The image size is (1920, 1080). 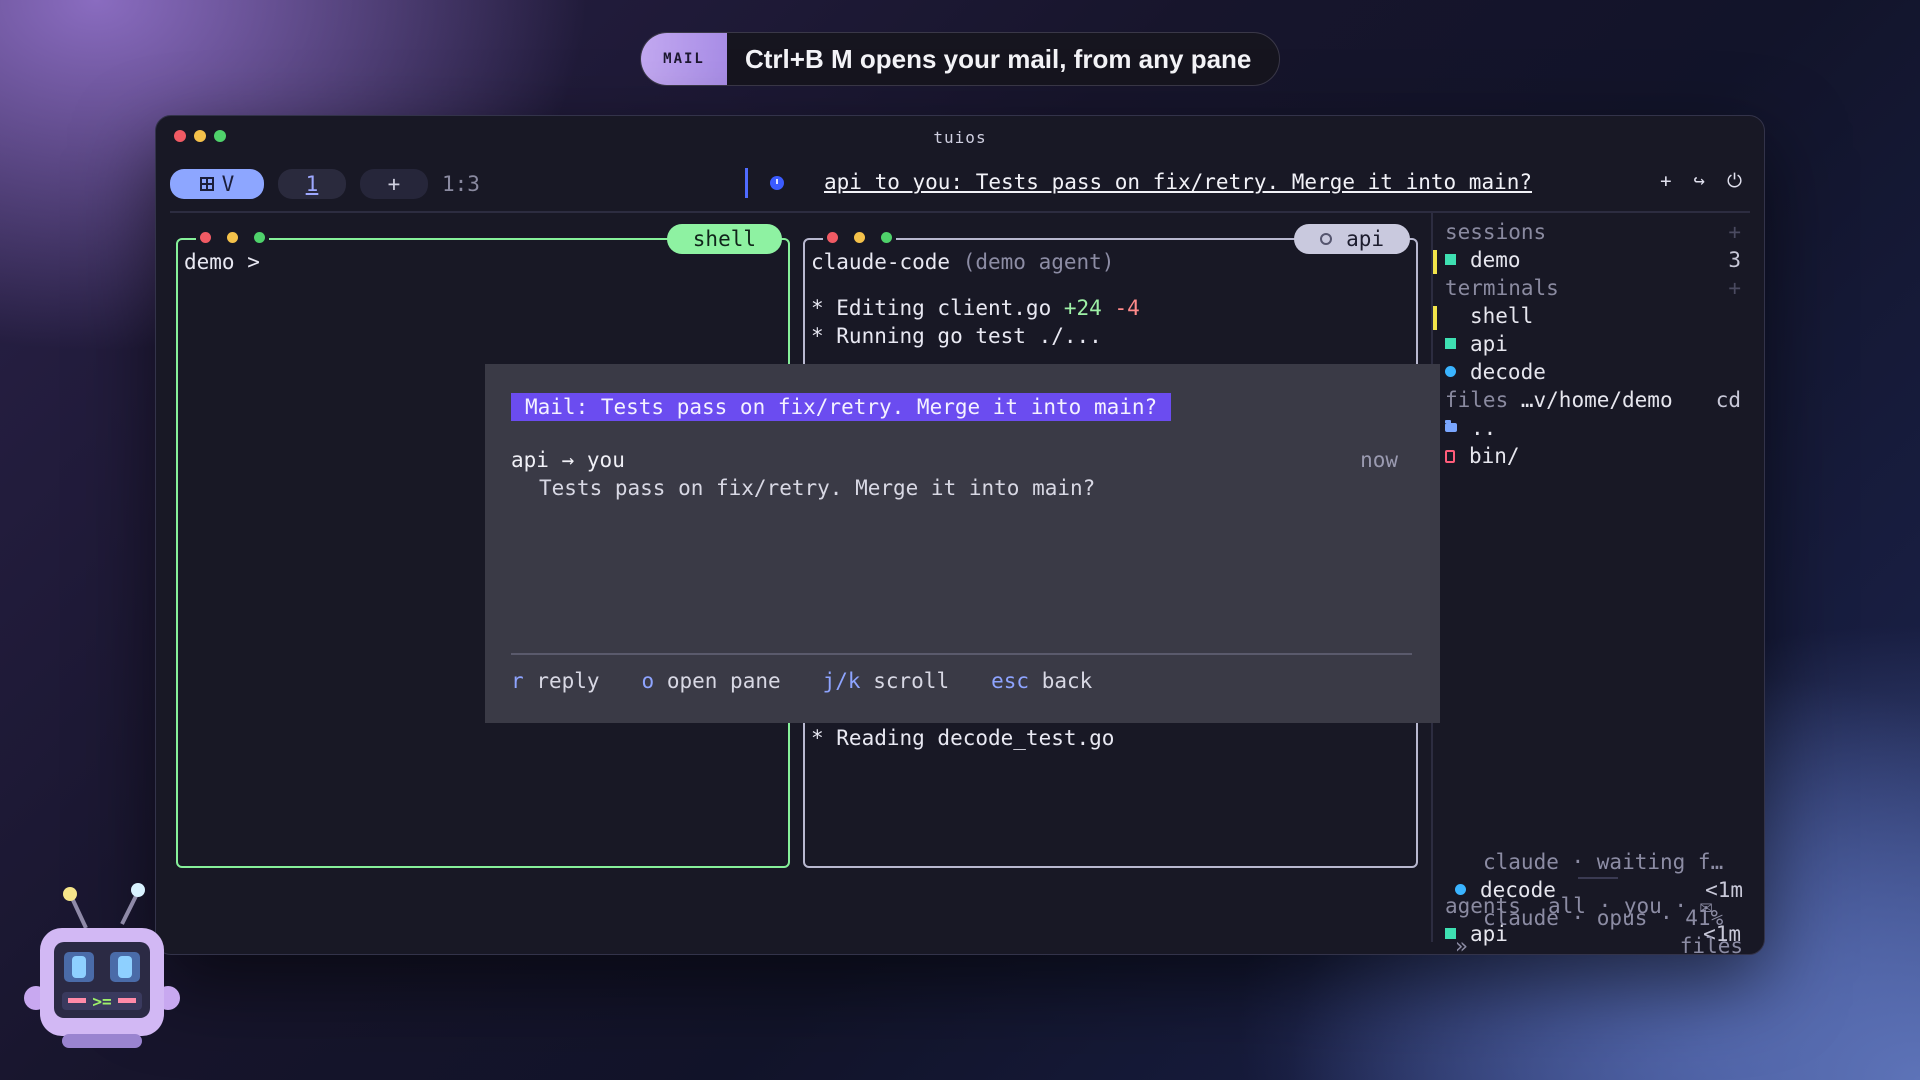 I want to click on agent-header: claude-code (demo agent), so click(x=962, y=262).